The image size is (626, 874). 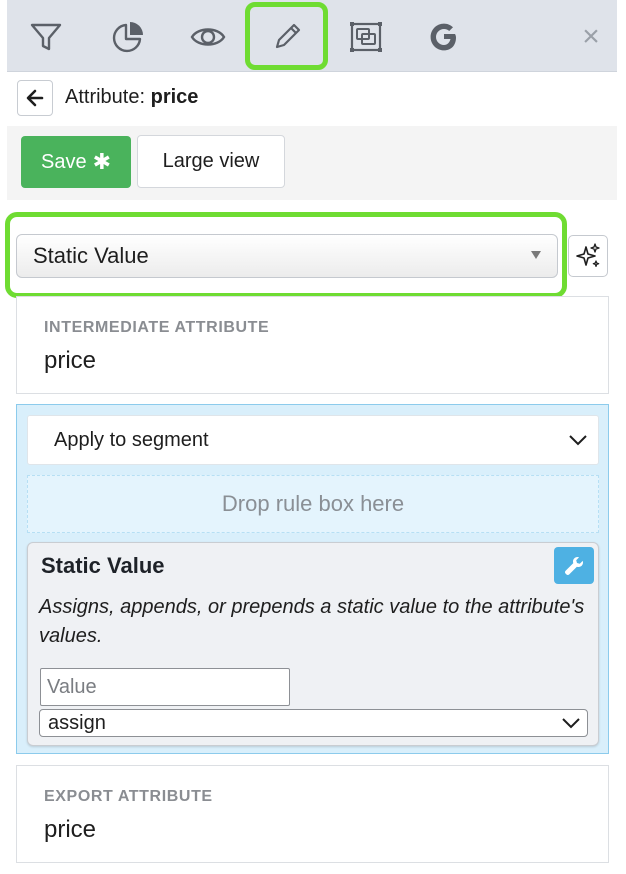 What do you see at coordinates (312, 345) in the screenshot?
I see `intermediate-attribute-box: INTERMEDIATE ATTRIBUTE price` at bounding box center [312, 345].